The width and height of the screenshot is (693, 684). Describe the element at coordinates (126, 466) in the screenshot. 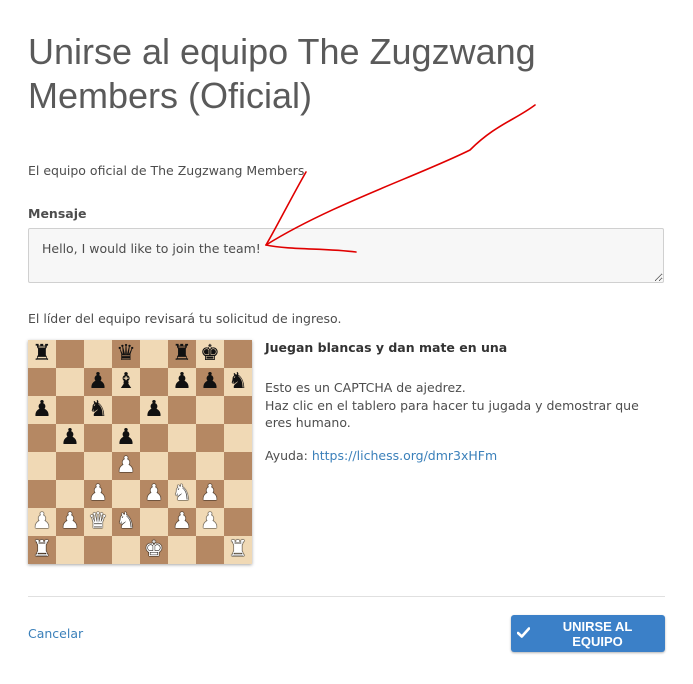

I see `square-d4` at that location.